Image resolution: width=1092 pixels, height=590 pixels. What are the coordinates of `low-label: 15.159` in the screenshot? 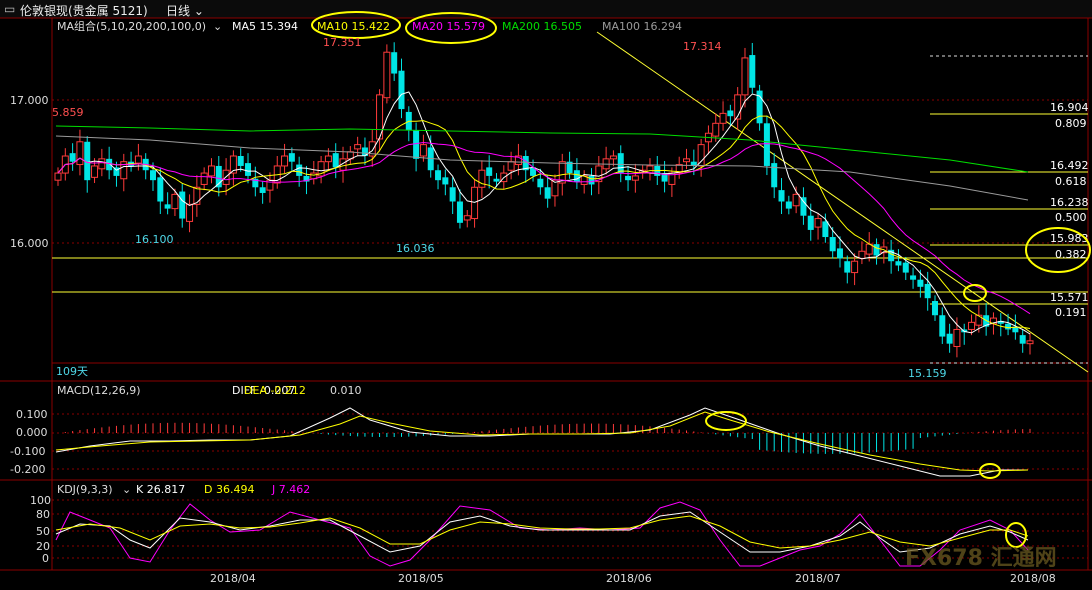 It's located at (927, 373).